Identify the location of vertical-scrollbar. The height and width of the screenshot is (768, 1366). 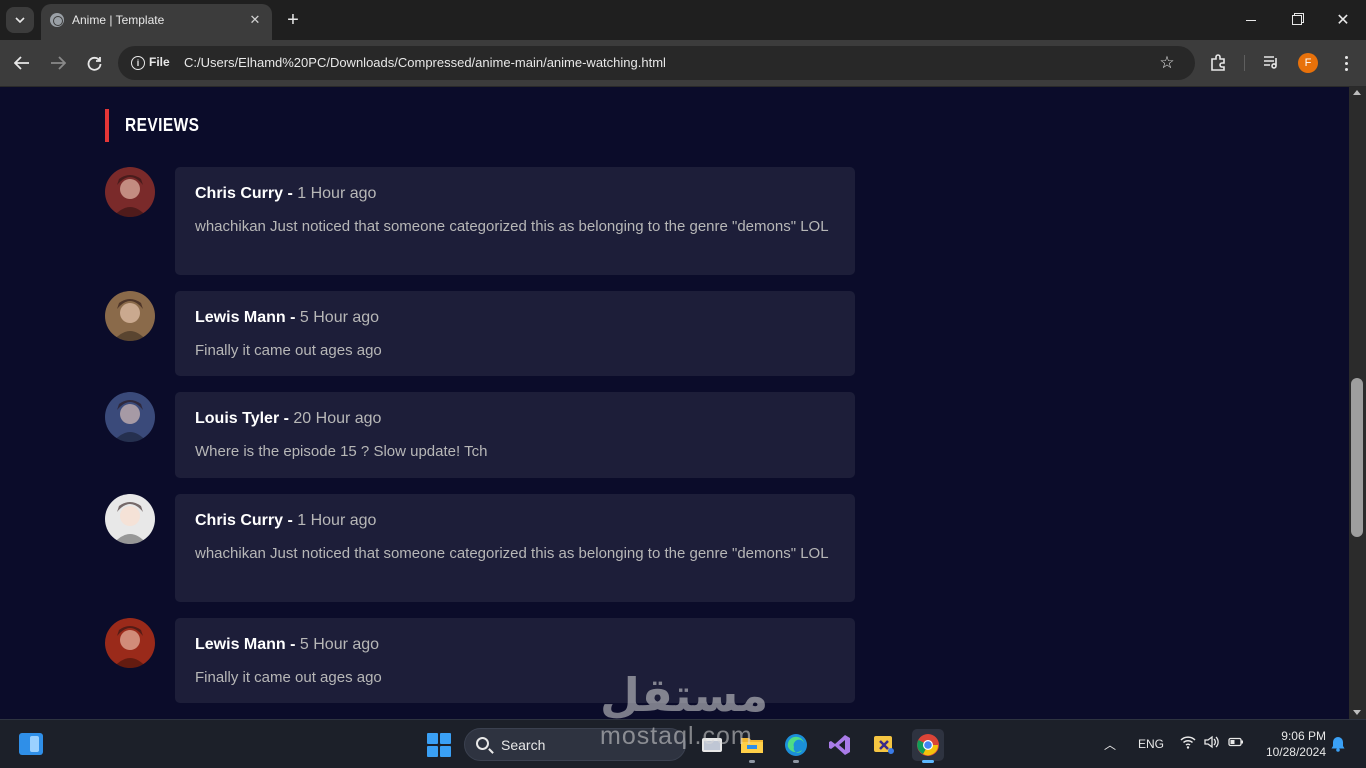
(1357, 403).